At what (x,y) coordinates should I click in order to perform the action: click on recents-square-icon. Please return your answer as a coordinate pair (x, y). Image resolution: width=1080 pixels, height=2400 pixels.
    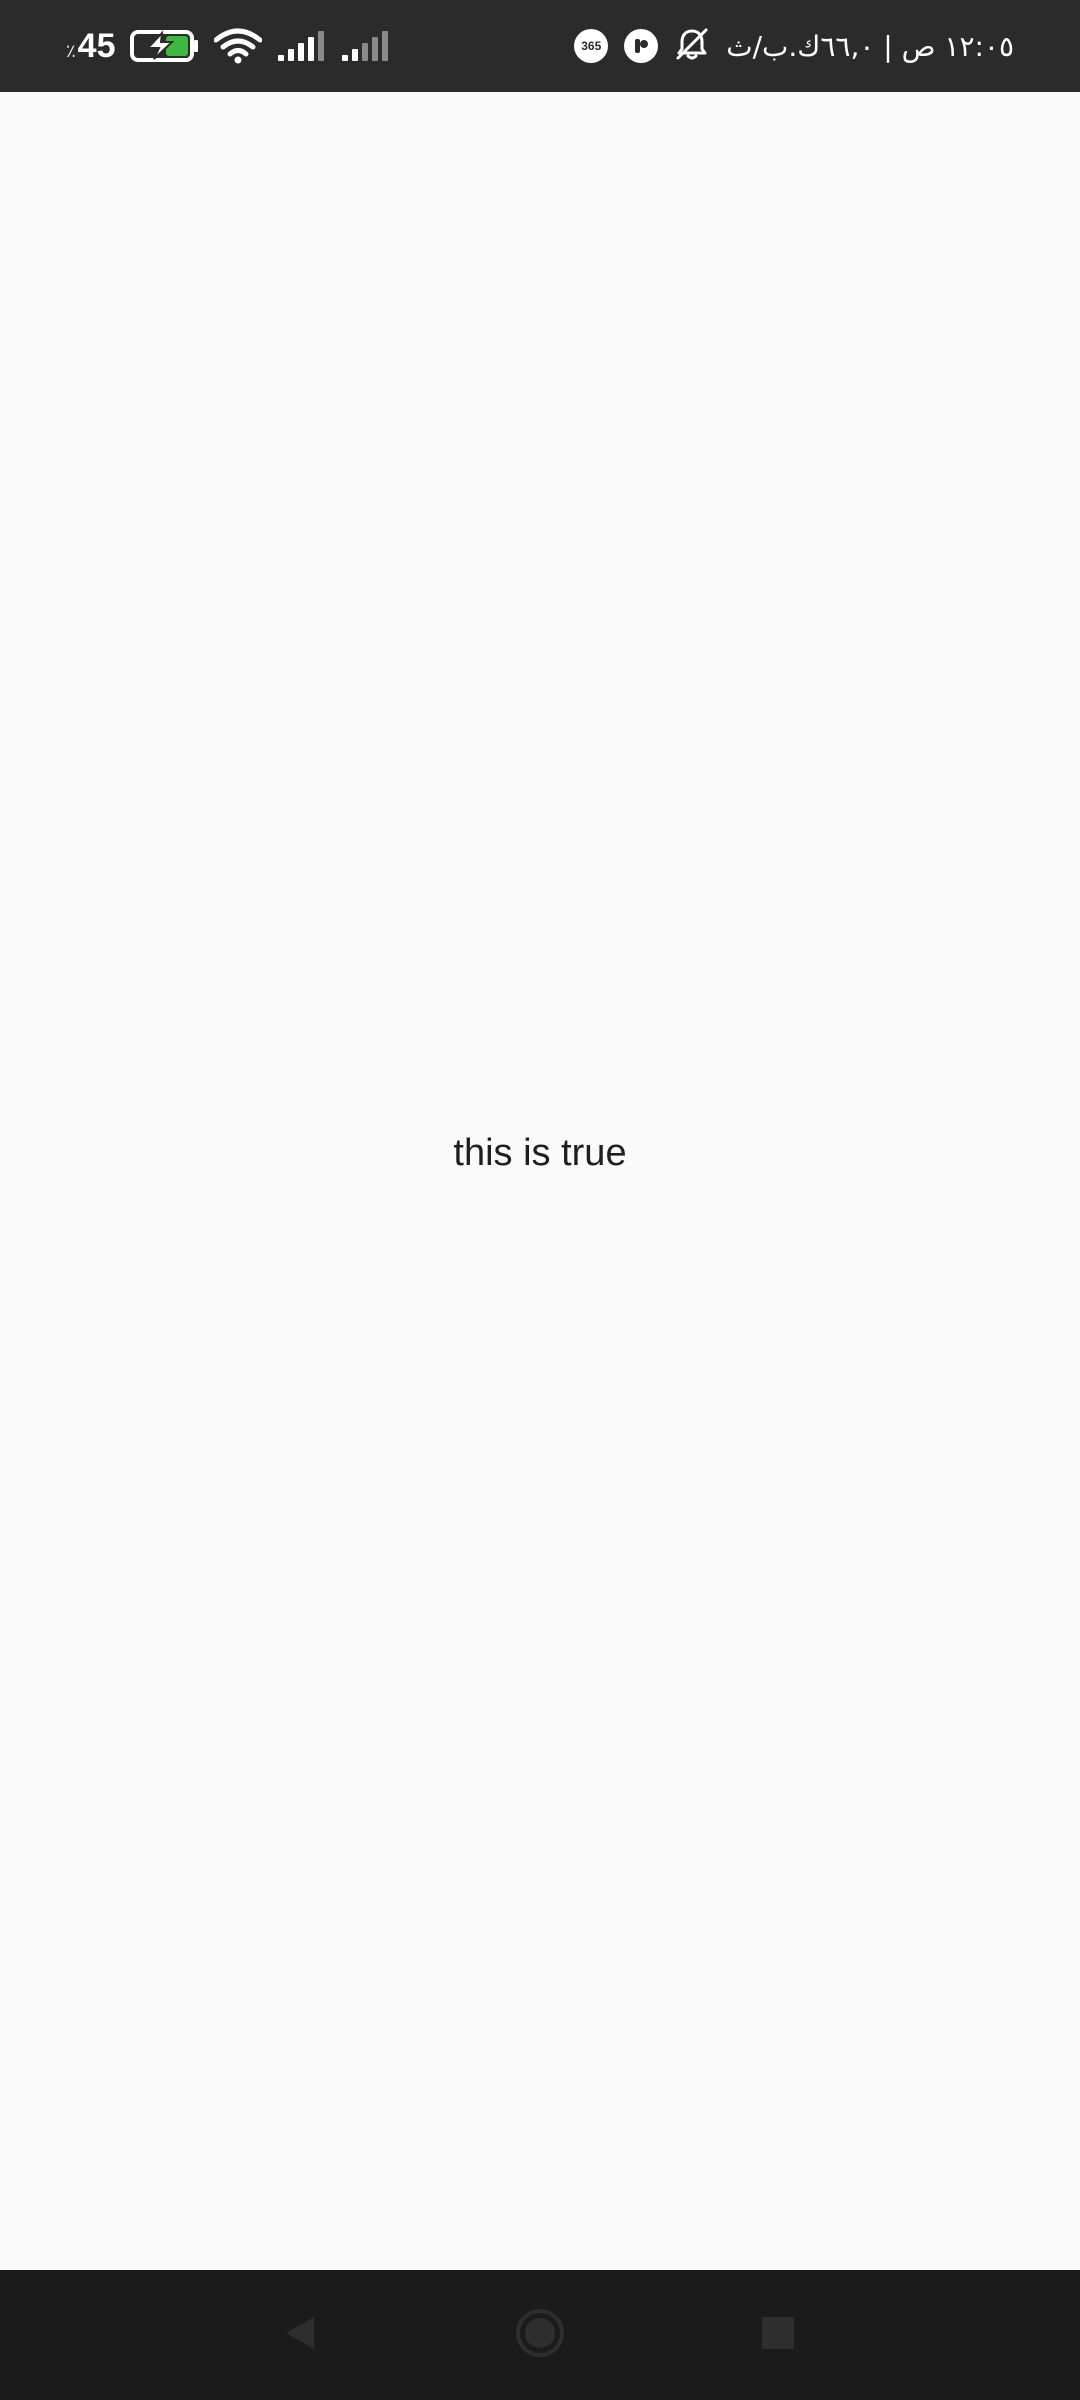
    Looking at the image, I should click on (778, 2335).